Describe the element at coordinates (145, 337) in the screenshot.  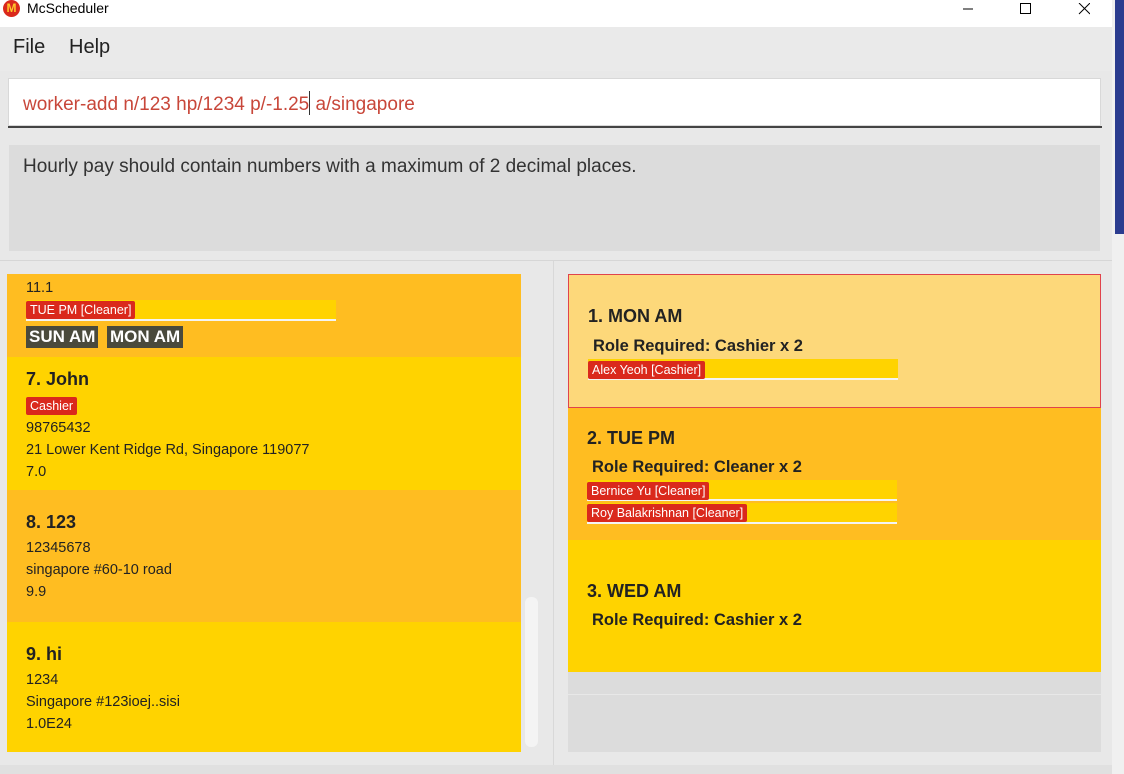
I see `unavailable-slot: MON AM` at that location.